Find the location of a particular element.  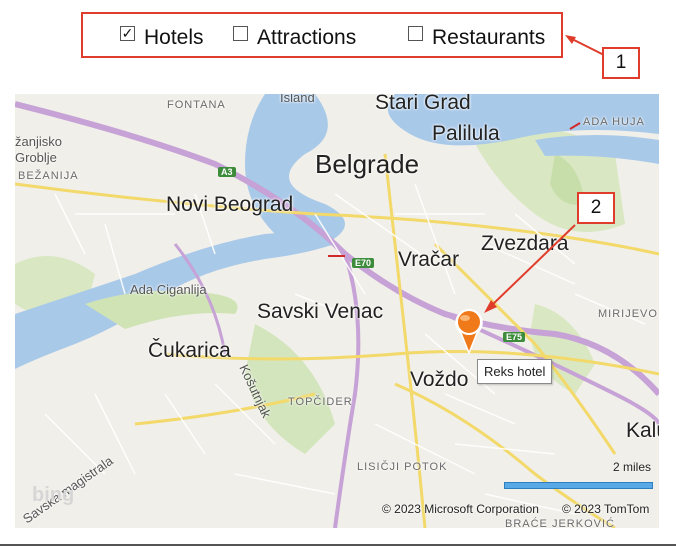

callout-2-label: 2 is located at coordinates (596, 207).